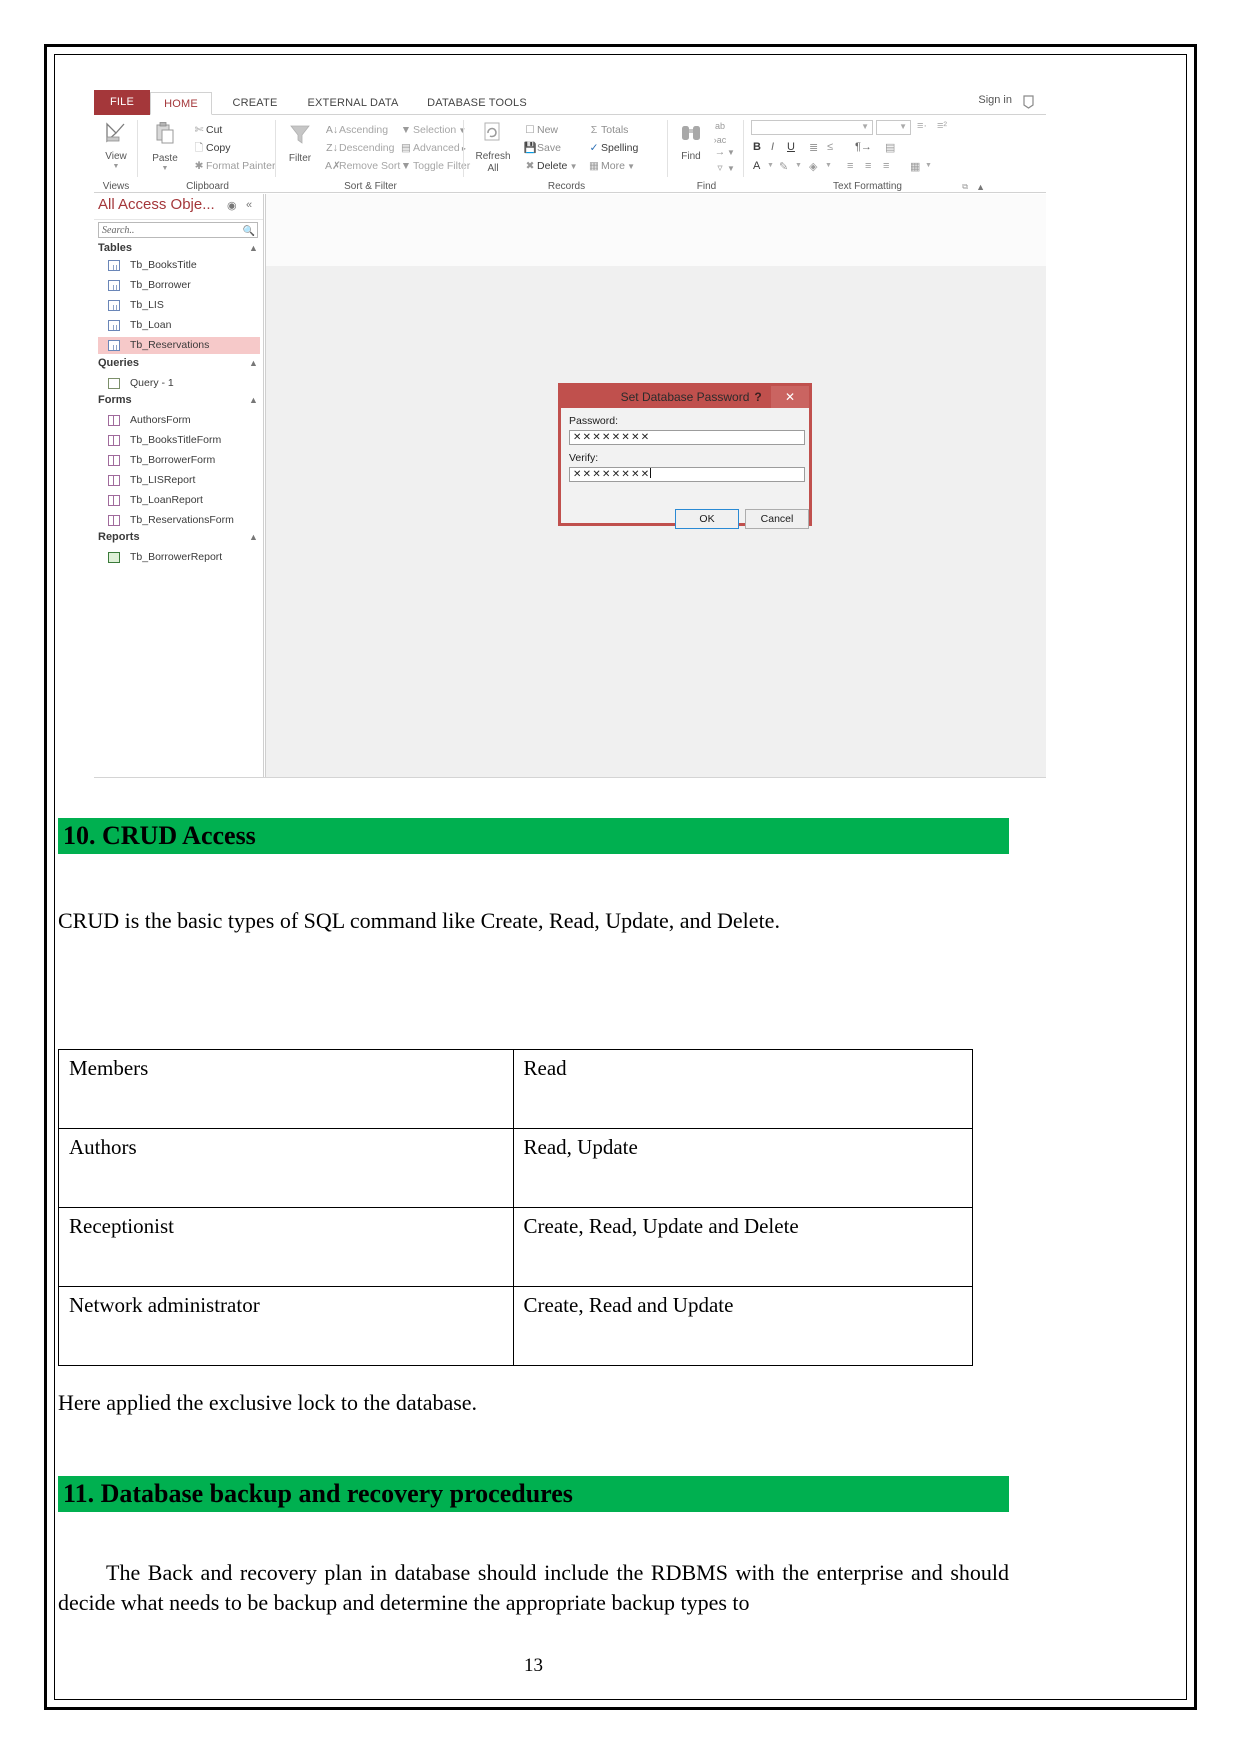  I want to click on table-row: Members Read, so click(516, 1089).